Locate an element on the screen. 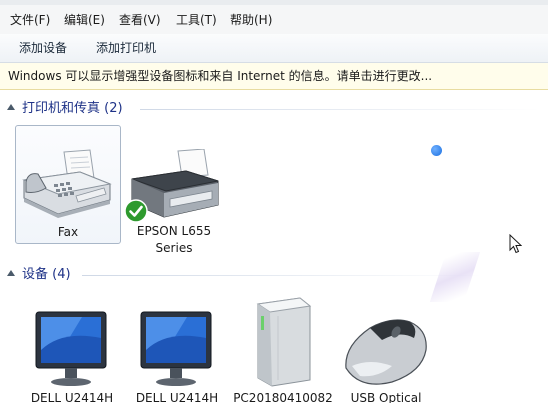 The image size is (548, 403). menu-view: 查看(V) is located at coordinates (140, 20).